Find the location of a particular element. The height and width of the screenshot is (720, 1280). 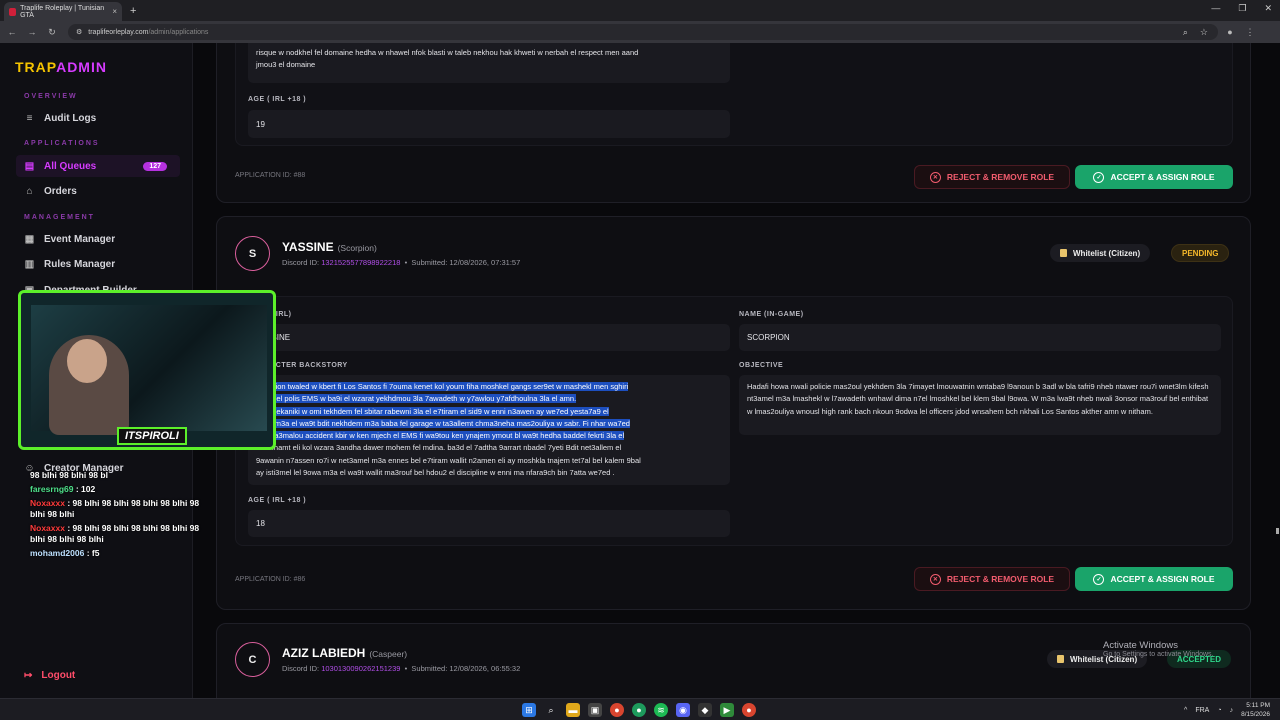

search-icon: ⌕ is located at coordinates (551, 710).